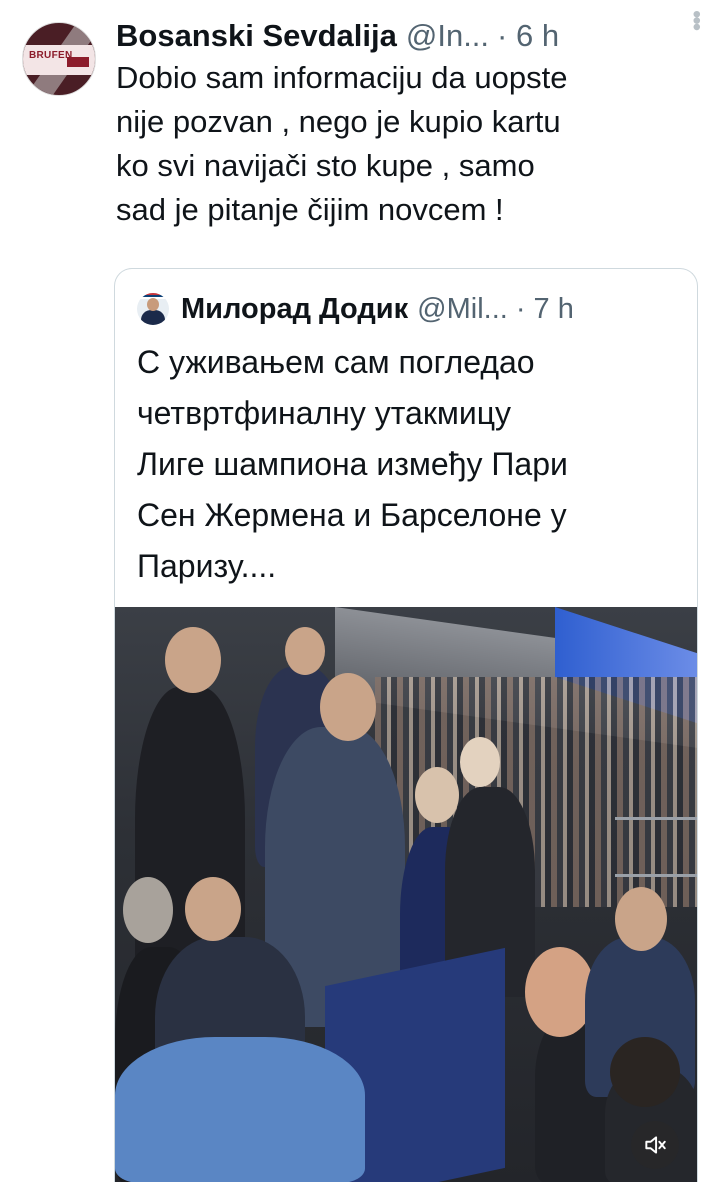  I want to click on time-value: 6 h, so click(538, 35).